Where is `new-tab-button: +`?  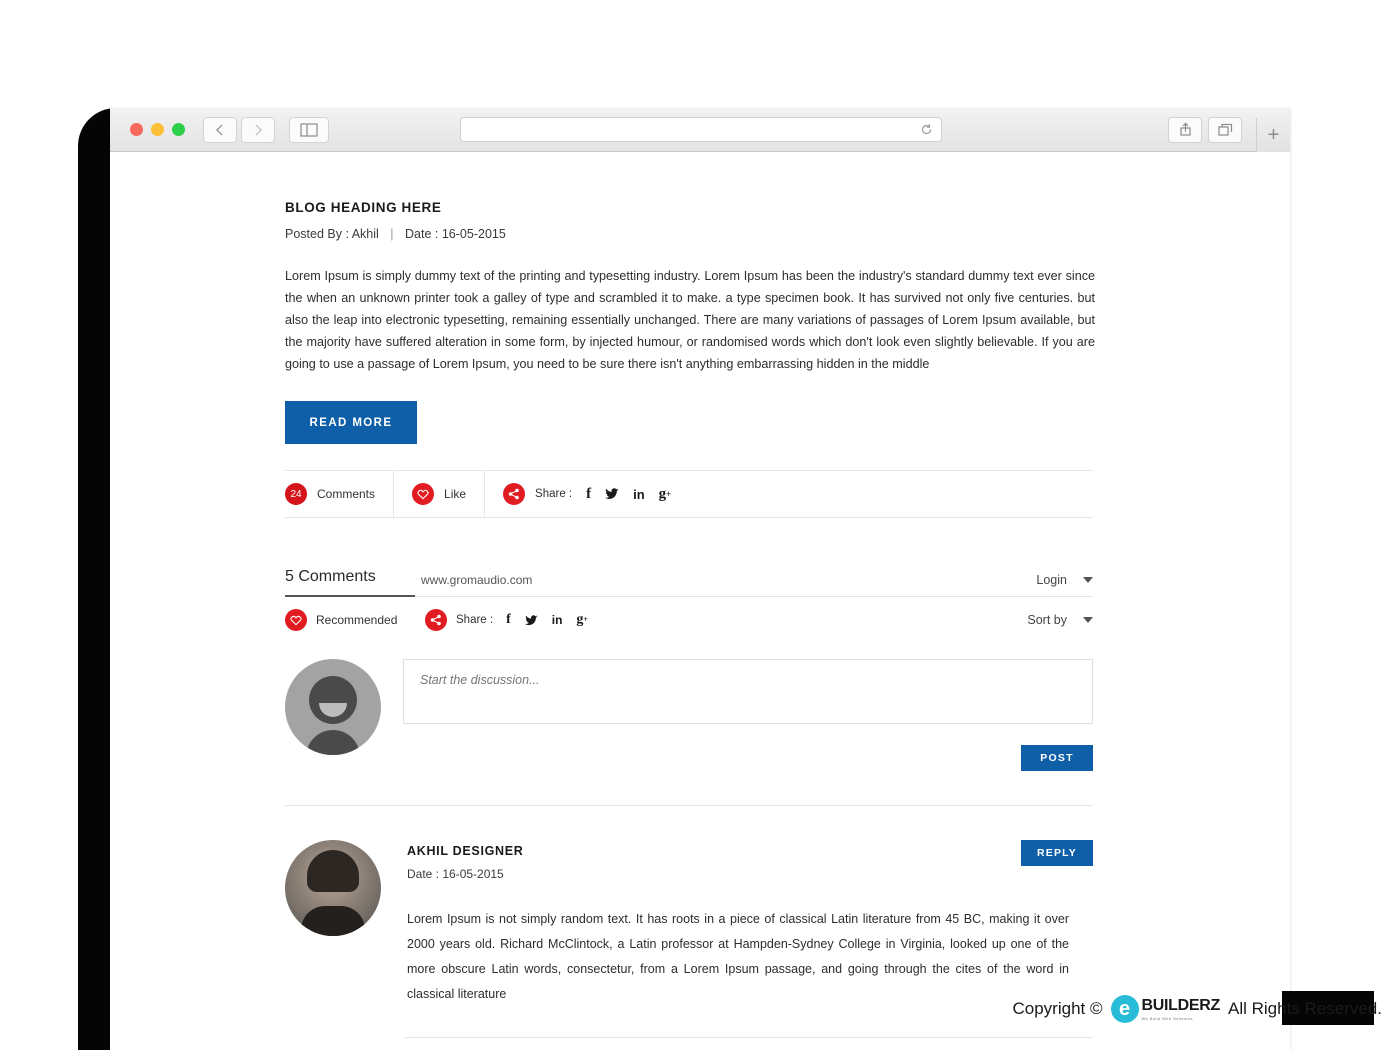
new-tab-button: + is located at coordinates (1273, 135).